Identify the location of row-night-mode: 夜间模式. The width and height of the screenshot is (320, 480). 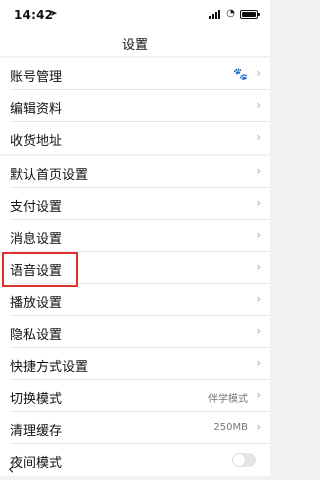
(135, 460).